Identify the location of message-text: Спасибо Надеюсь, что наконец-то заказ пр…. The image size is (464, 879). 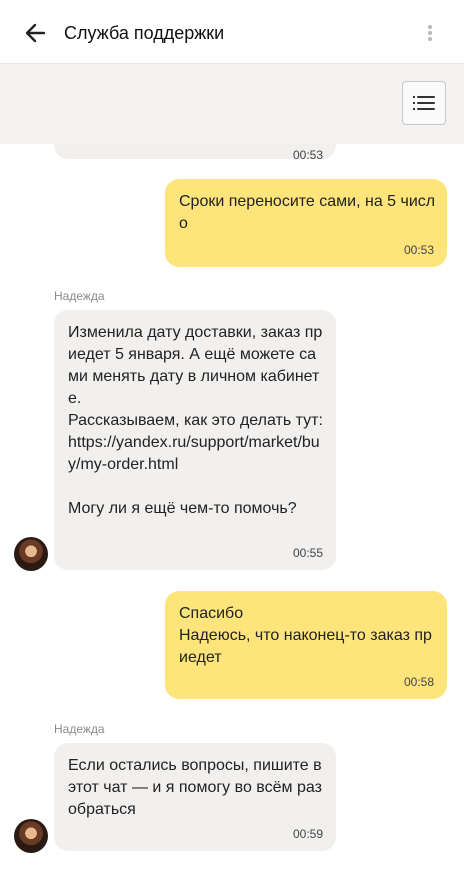
(305, 635).